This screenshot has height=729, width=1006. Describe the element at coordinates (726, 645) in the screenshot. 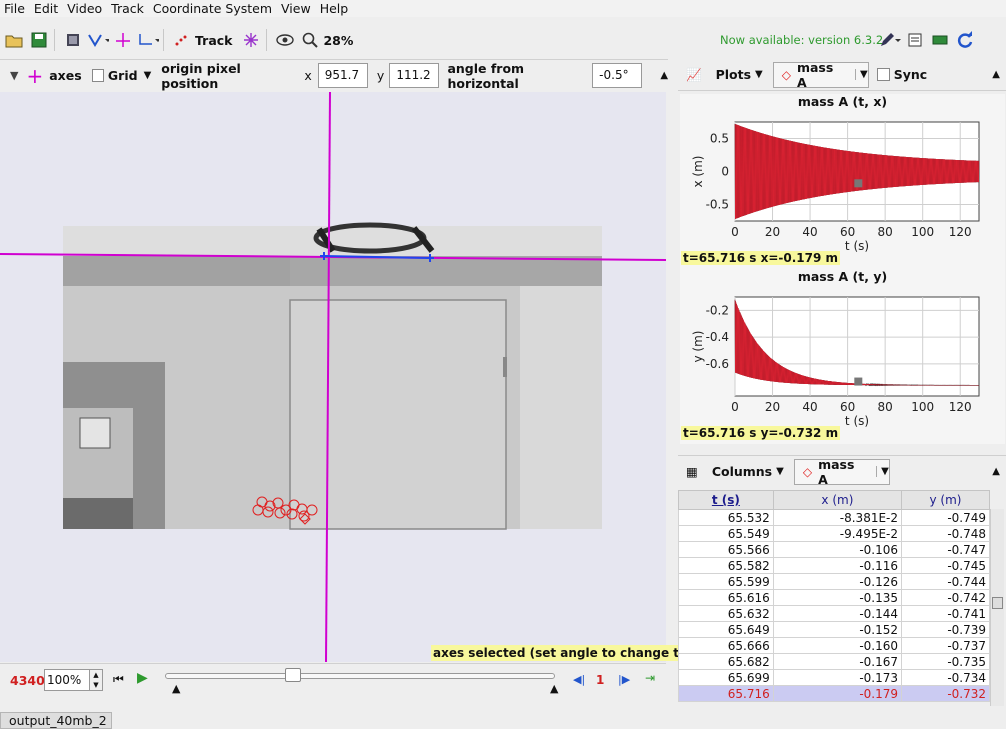

I see `cell-t: 65.666` at that location.